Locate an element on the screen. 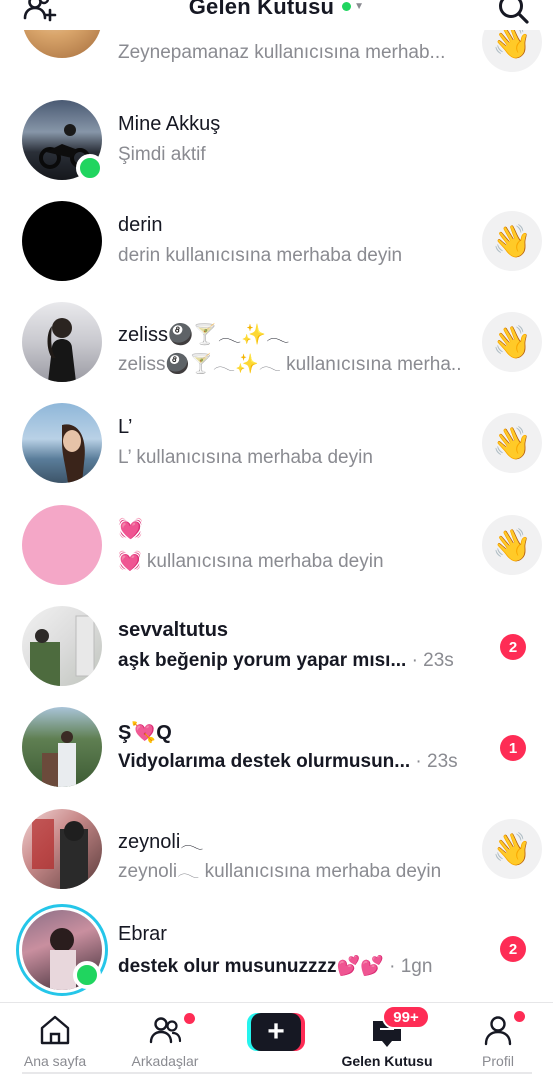  status-dot is located at coordinates (347, 6).